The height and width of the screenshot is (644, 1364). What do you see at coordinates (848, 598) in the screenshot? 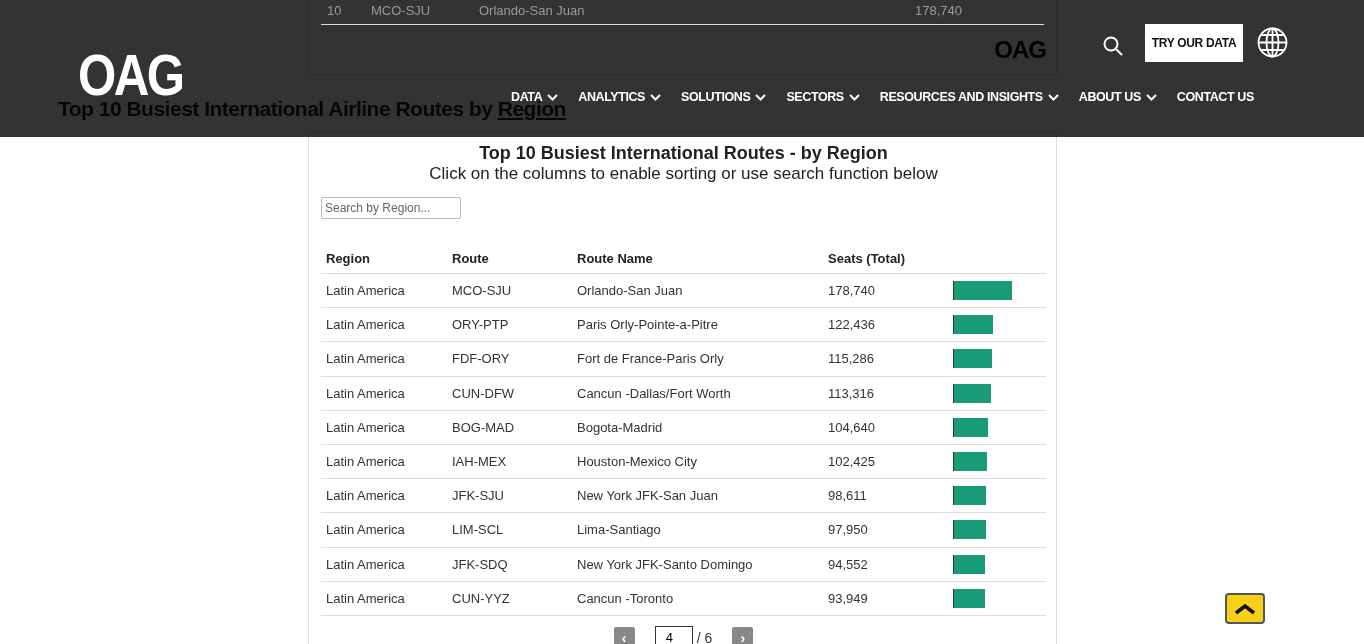
I see `table-cell-text: 93,949` at bounding box center [848, 598].